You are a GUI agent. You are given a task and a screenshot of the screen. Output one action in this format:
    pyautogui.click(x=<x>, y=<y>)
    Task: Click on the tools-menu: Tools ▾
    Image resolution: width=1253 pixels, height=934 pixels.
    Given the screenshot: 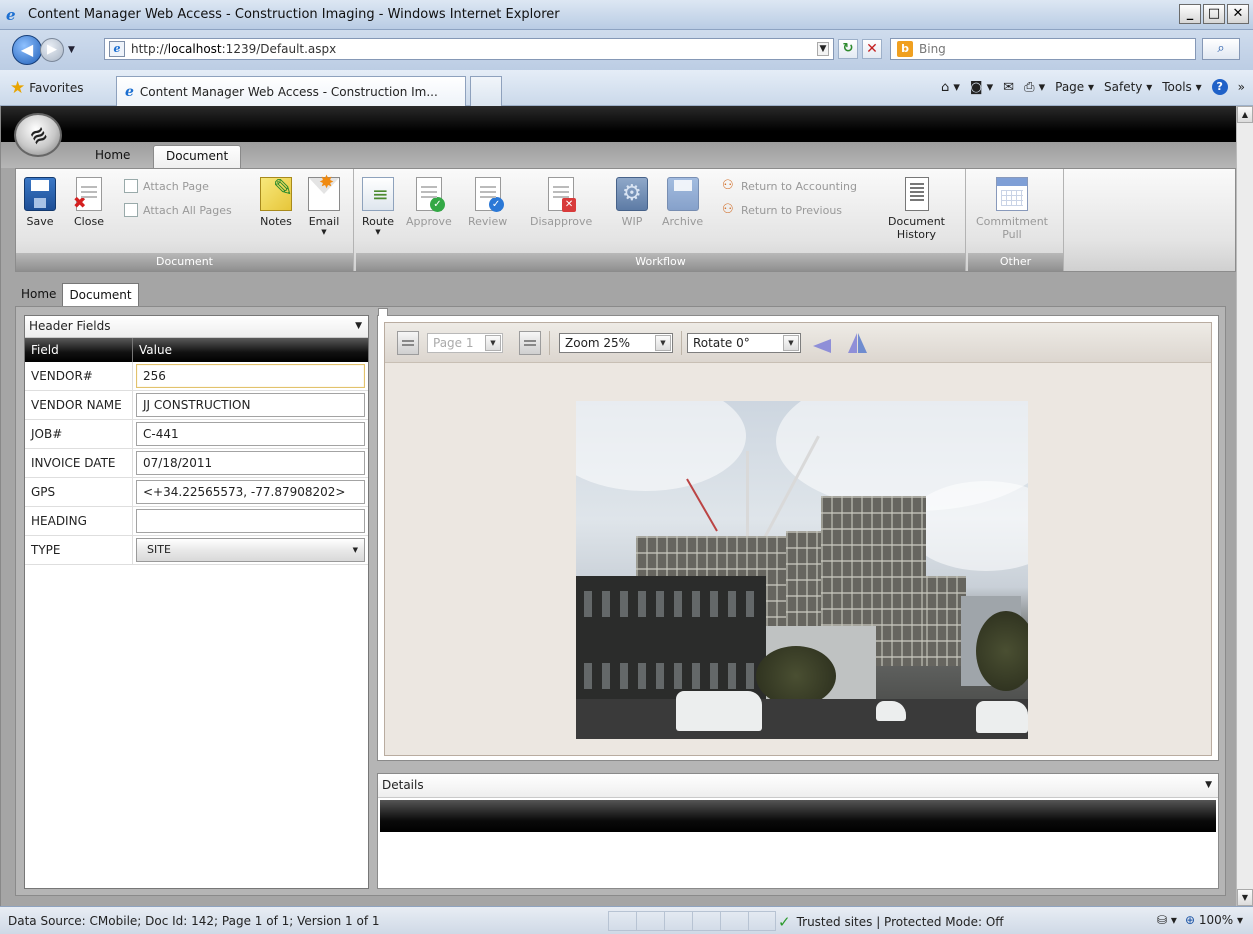 What is the action you would take?
    pyautogui.click(x=1181, y=87)
    